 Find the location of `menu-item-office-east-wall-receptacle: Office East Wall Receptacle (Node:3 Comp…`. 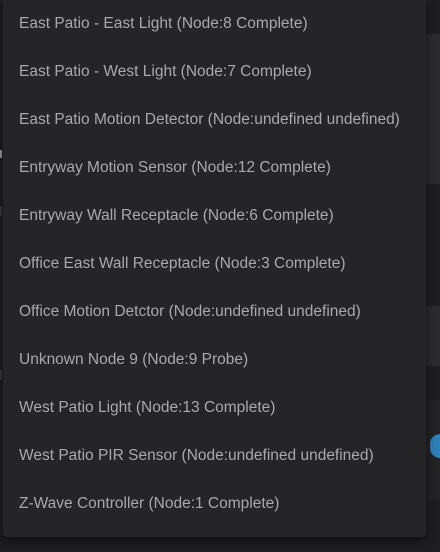

menu-item-office-east-wall-receptacle: Office East Wall Receptacle (Node:3 Comp… is located at coordinates (214, 264).